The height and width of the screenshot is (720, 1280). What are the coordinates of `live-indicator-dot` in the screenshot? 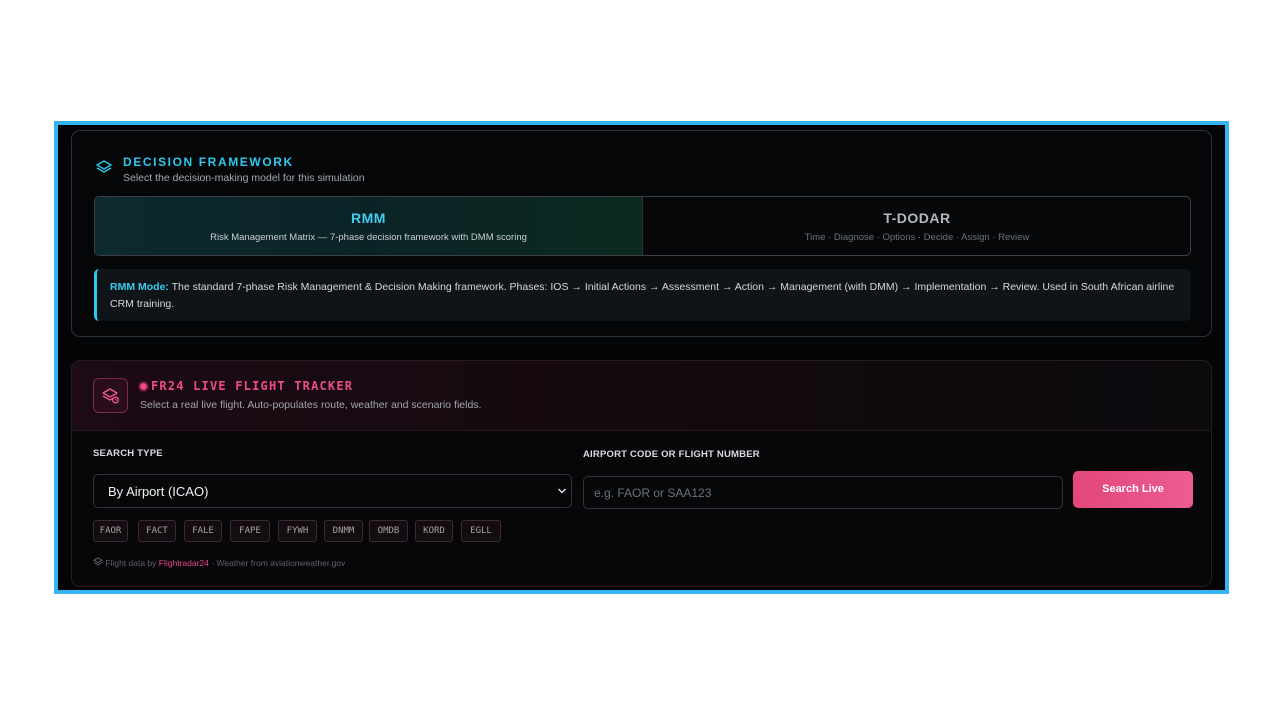 It's located at (143, 386).